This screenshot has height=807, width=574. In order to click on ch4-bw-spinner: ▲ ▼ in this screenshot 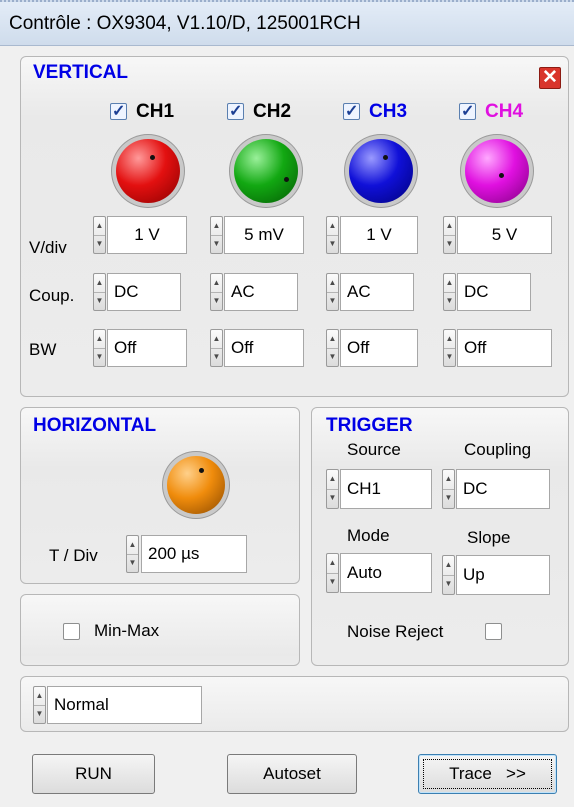, I will do `click(449, 348)`.